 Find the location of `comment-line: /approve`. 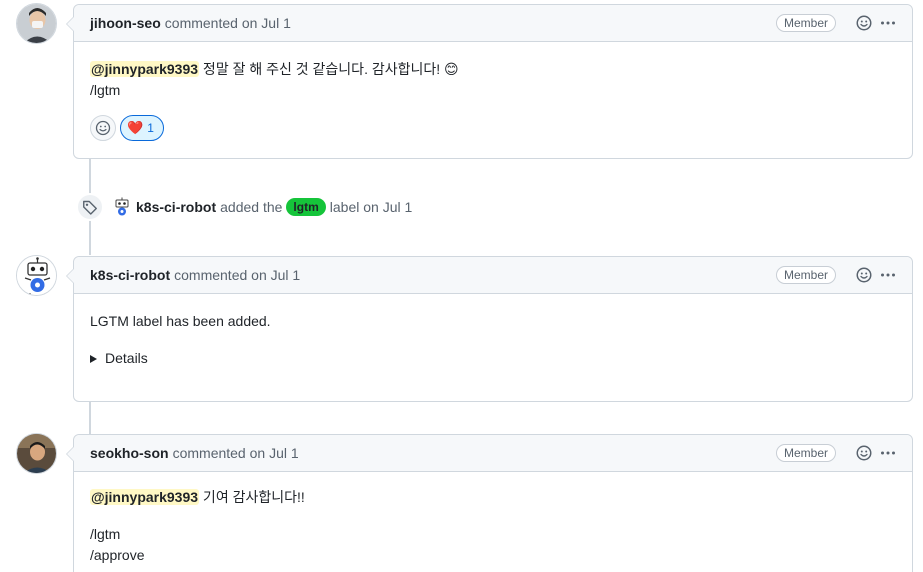

comment-line: /approve is located at coordinates (117, 555).